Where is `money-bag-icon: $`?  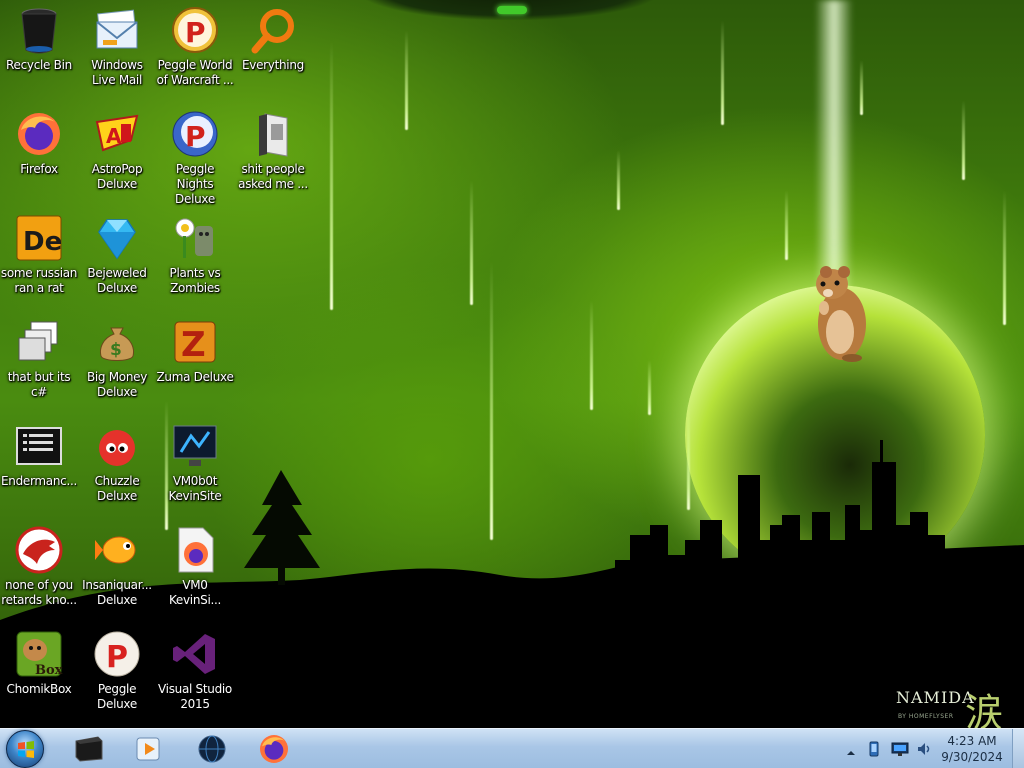
money-bag-icon: $ is located at coordinates (117, 342).